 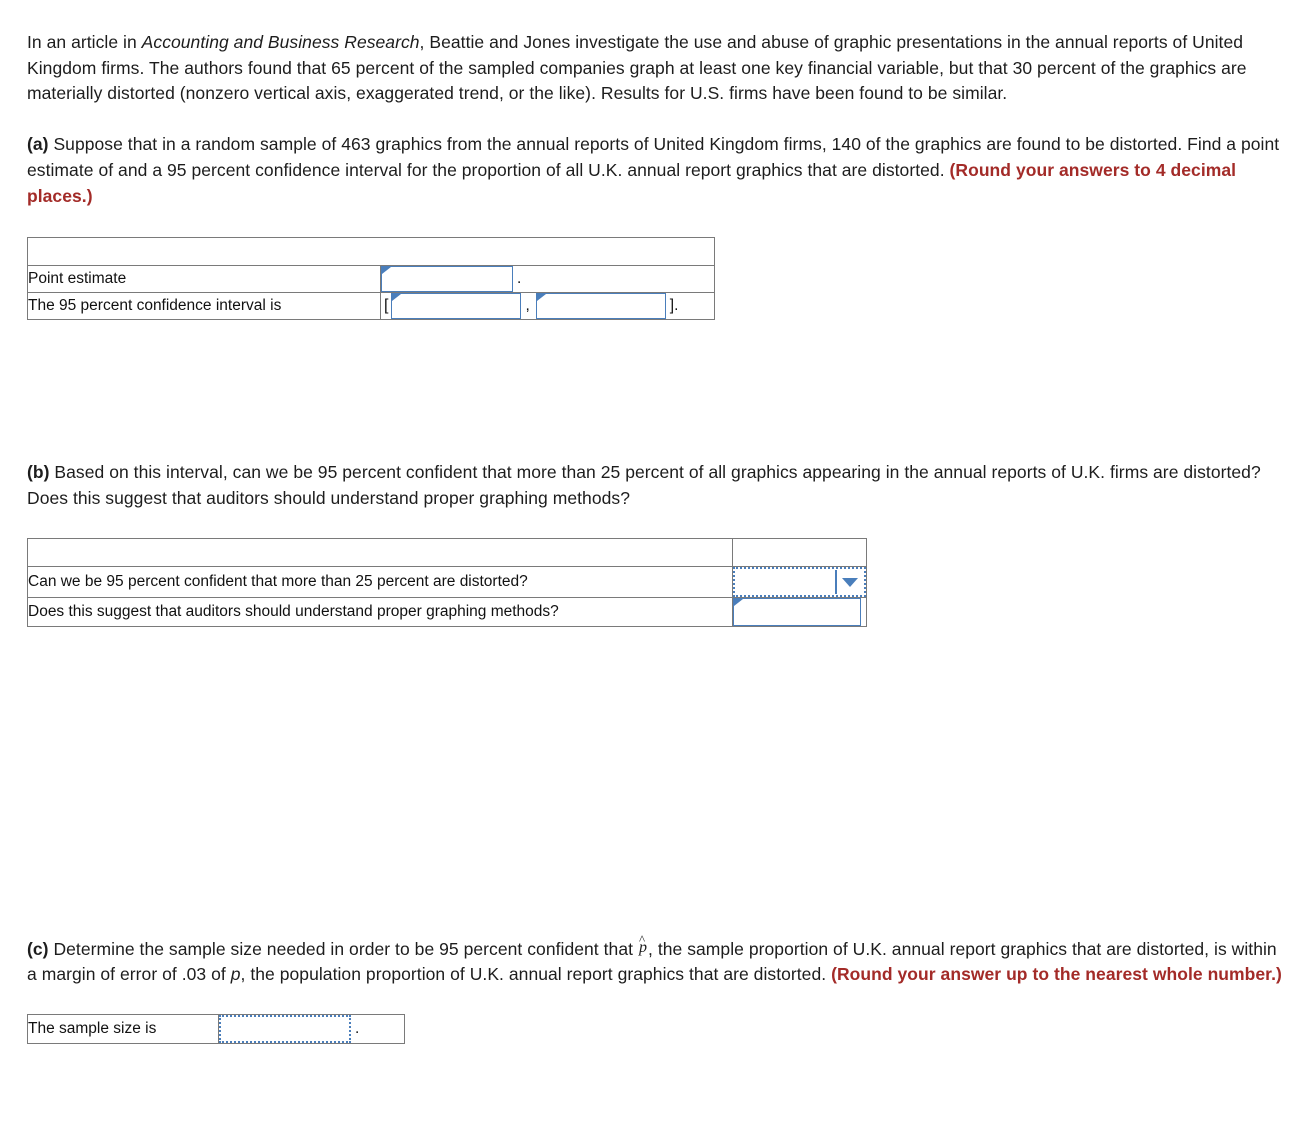 What do you see at coordinates (850, 582) in the screenshot?
I see `chevron-down-icon` at bounding box center [850, 582].